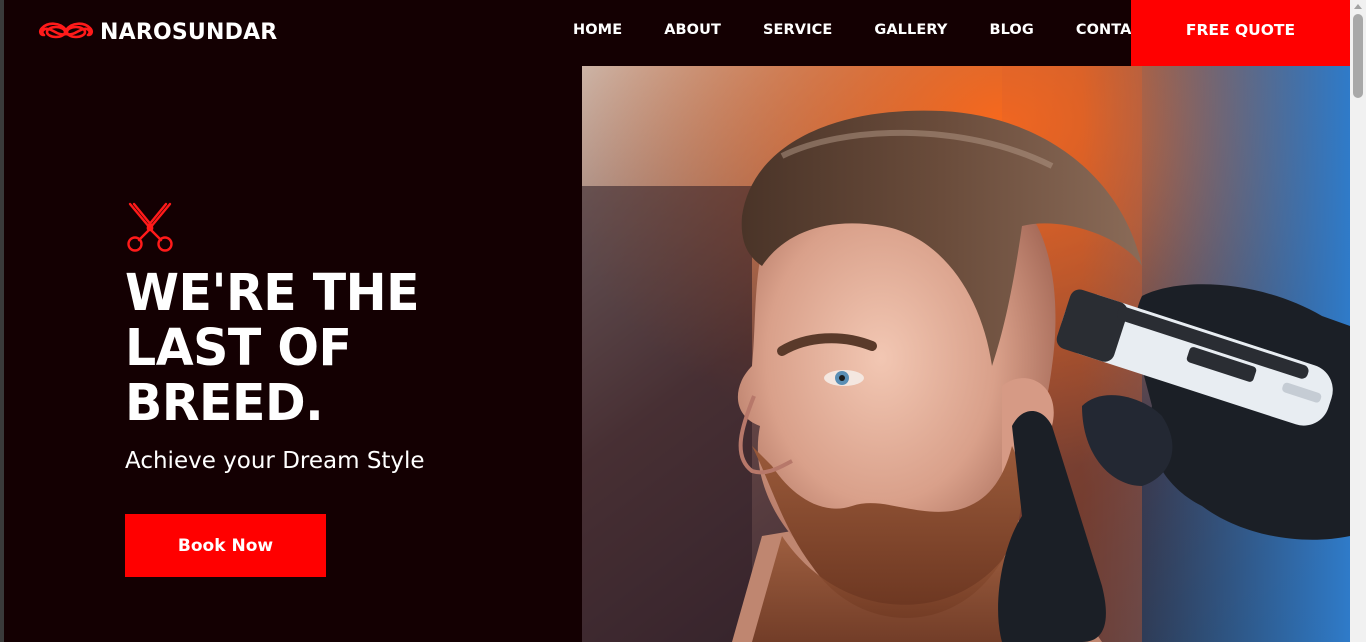  Describe the element at coordinates (1358, 6) in the screenshot. I see `scroll-up-arrow-icon` at that location.